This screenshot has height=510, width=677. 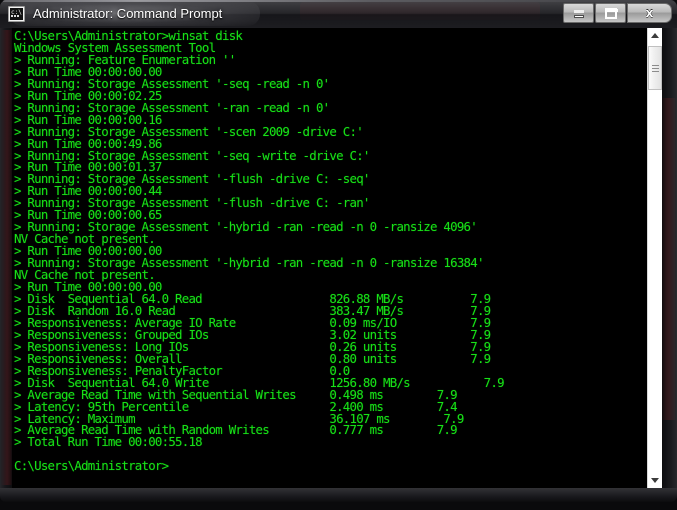 I want to click on window-titlebar: c:\ Administrator: Command Prompt x, so click(x=338, y=14).